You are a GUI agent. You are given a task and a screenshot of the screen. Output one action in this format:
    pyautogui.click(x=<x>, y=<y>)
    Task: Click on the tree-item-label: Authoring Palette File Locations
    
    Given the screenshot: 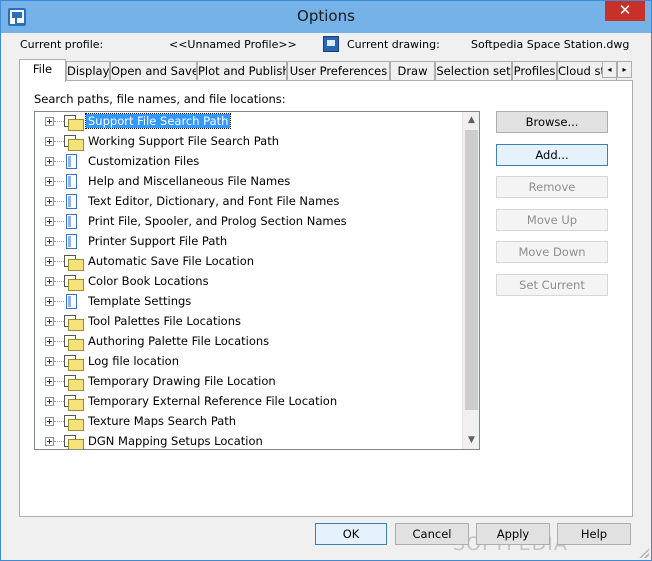 What is the action you would take?
    pyautogui.click(x=179, y=341)
    